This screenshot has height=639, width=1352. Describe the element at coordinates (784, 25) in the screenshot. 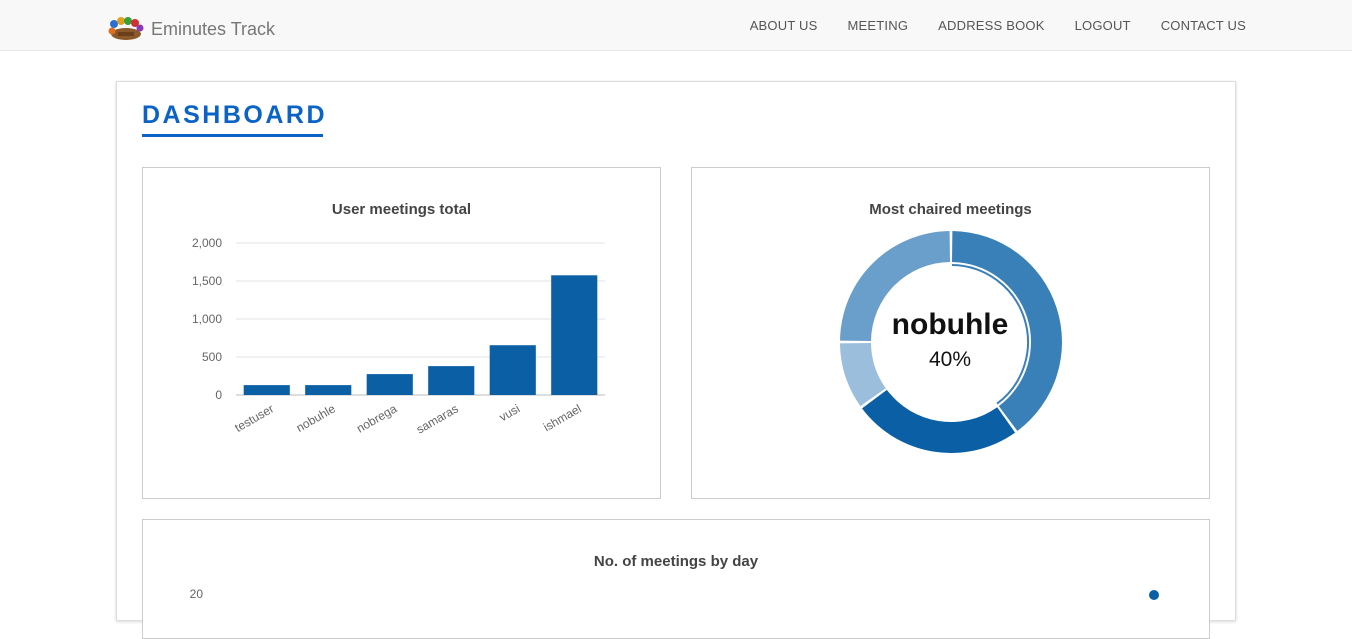

I see `nav-about-us: ABOUT US` at that location.